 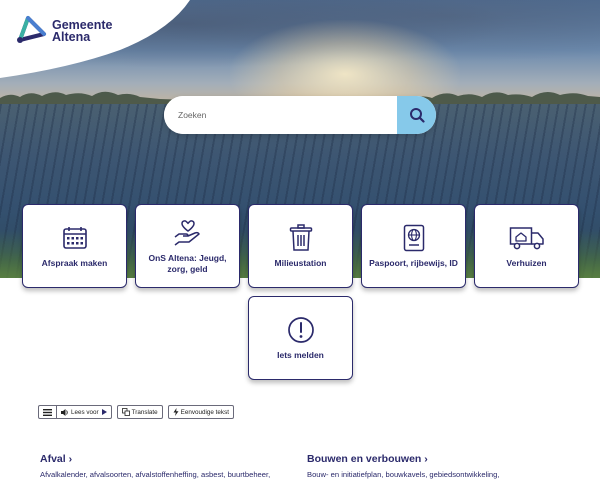 What do you see at coordinates (204, 412) in the screenshot?
I see `simple-text-label: Eenvoudige tekst` at bounding box center [204, 412].